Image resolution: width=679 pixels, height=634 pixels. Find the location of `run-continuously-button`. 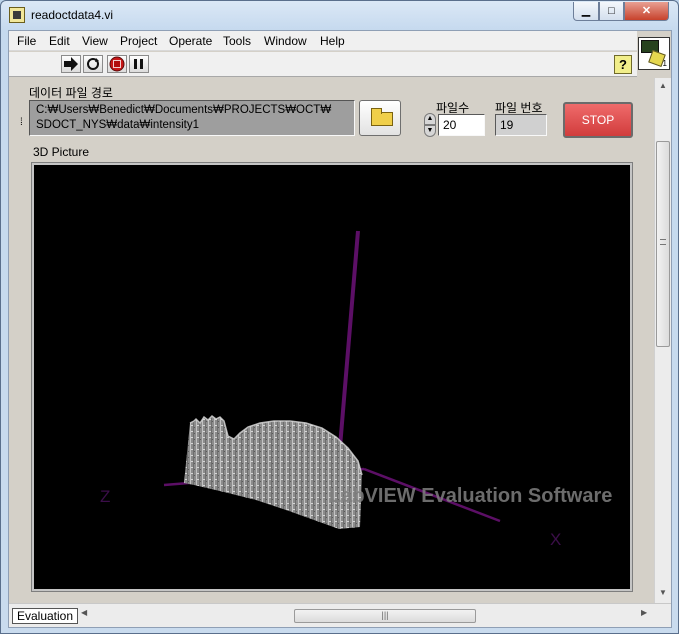

run-continuously-button is located at coordinates (93, 64).